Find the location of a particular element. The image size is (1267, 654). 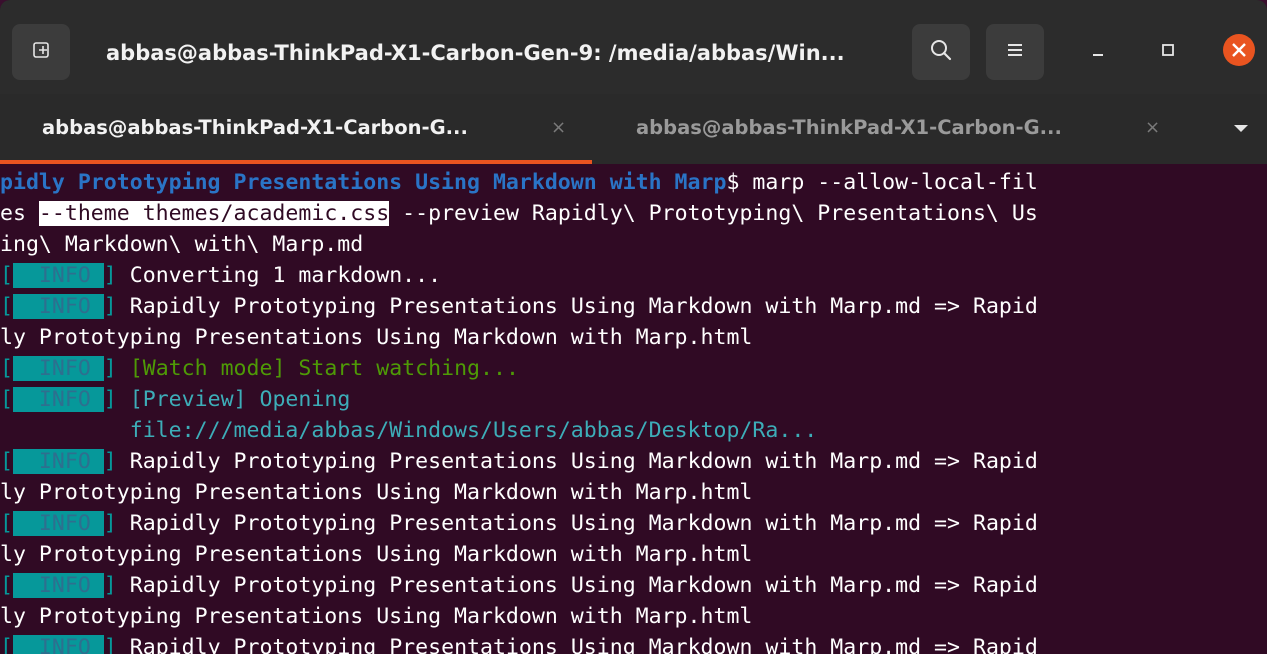

command-text: ing\ Markdown\ with\ Marp.md is located at coordinates (182, 244).